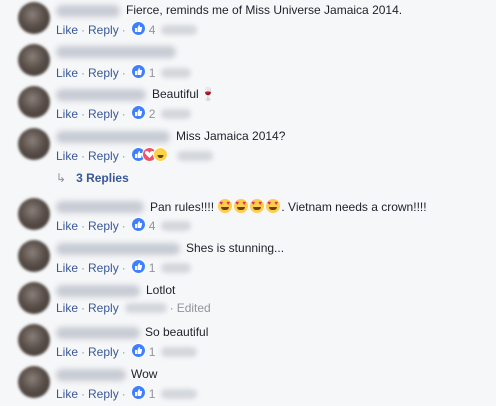 Image resolution: width=496 pixels, height=406 pixels. What do you see at coordinates (161, 290) in the screenshot?
I see `comment-text: Lotlot` at bounding box center [161, 290].